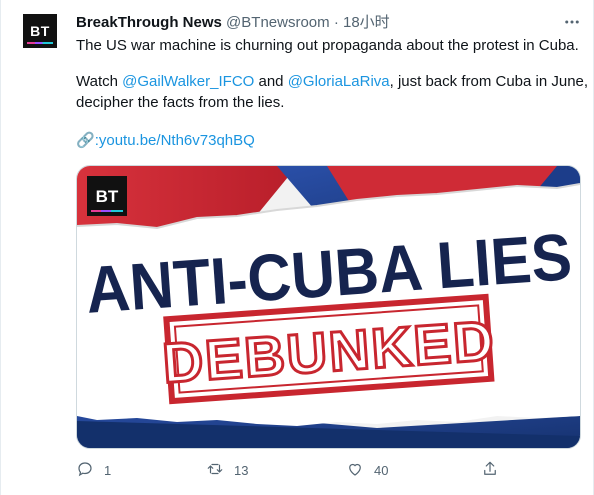 The height and width of the screenshot is (495, 594). Describe the element at coordinates (108, 470) in the screenshot. I see `reply-count: 1` at that location.